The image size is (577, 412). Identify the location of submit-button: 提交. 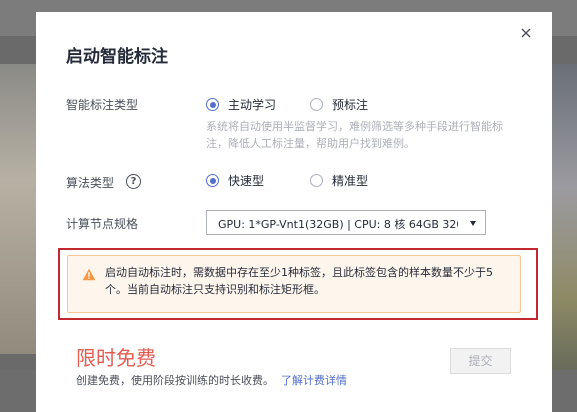
(480, 361).